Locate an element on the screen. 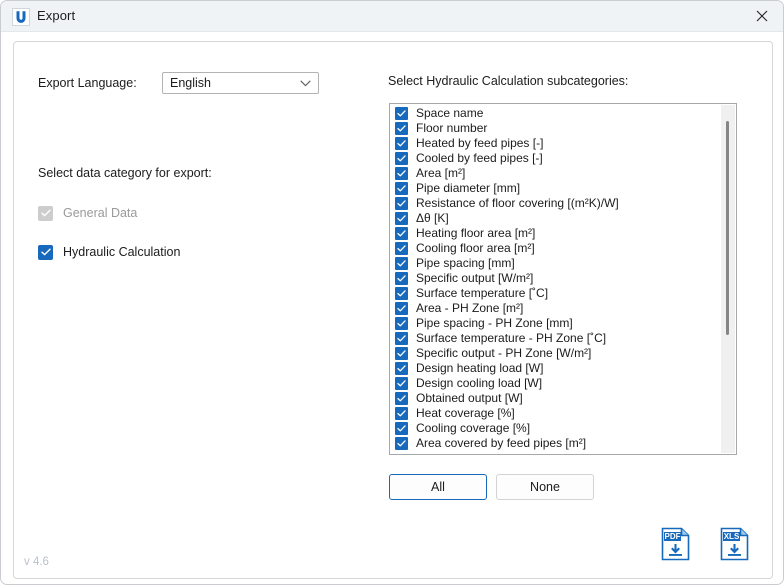 Image resolution: width=784 pixels, height=585 pixels. pdf-download-icon: PDF is located at coordinates (675, 544).